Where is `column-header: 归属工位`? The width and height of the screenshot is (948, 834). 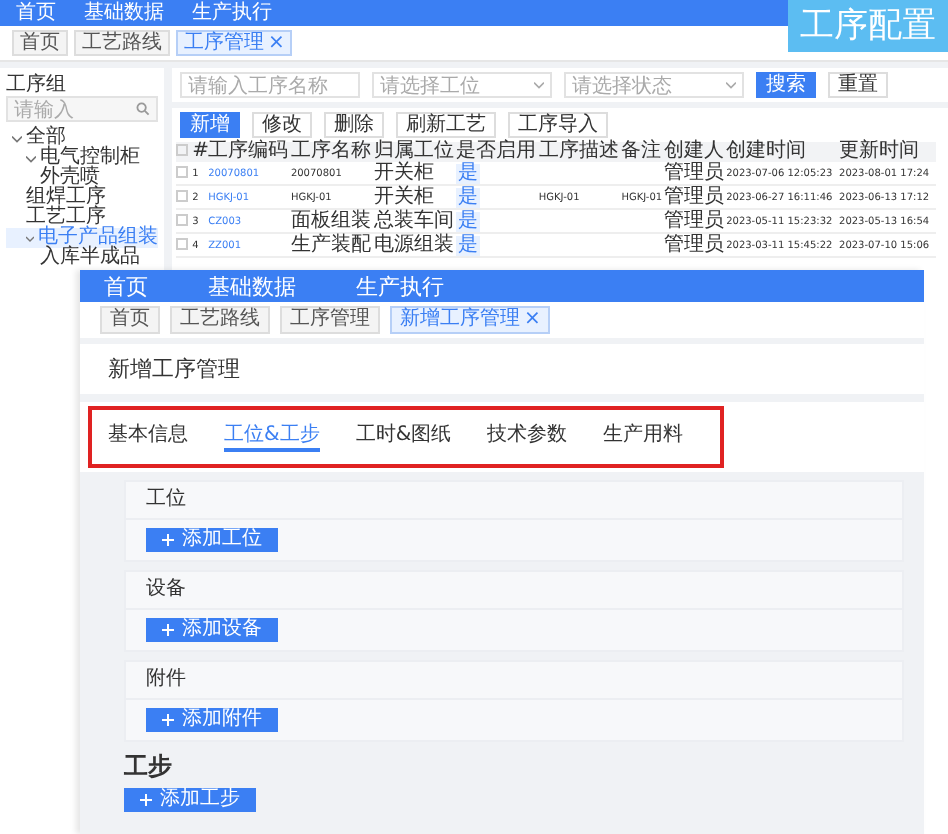
column-header: 归属工位 is located at coordinates (415, 152).